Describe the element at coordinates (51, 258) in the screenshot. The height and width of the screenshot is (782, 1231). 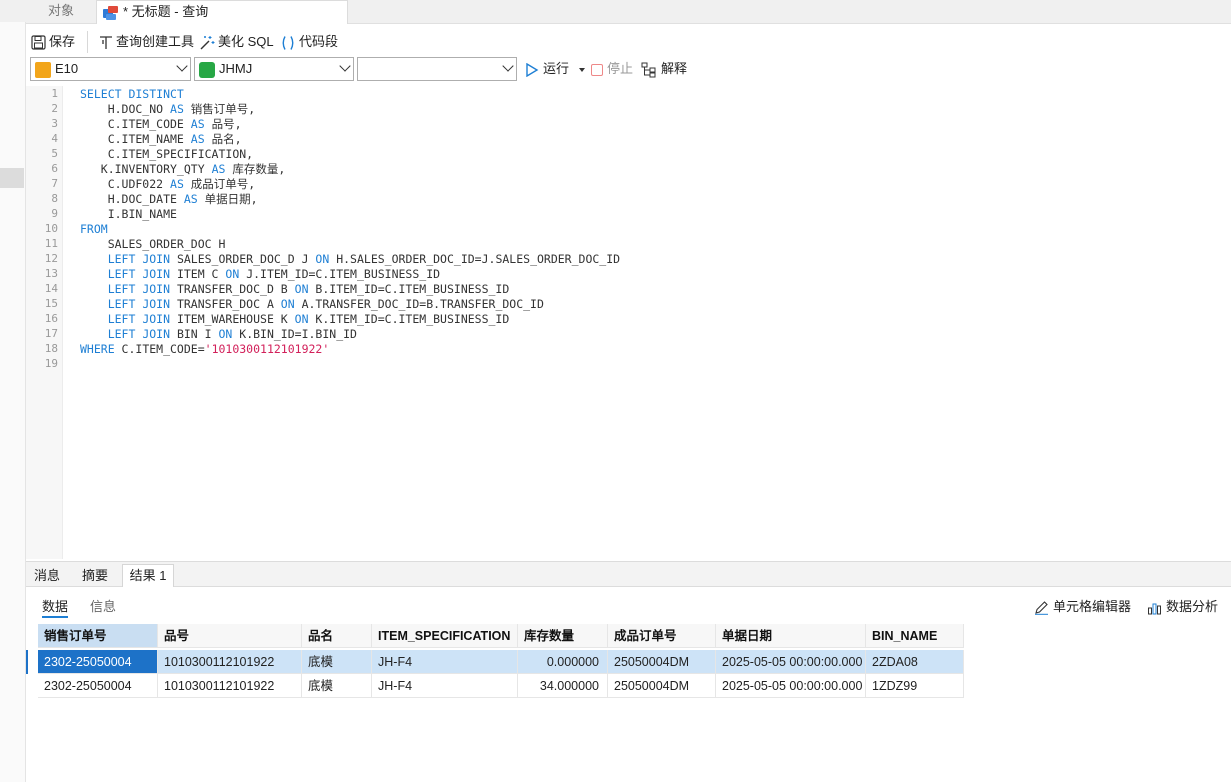
I see `line-number: 12` at that location.